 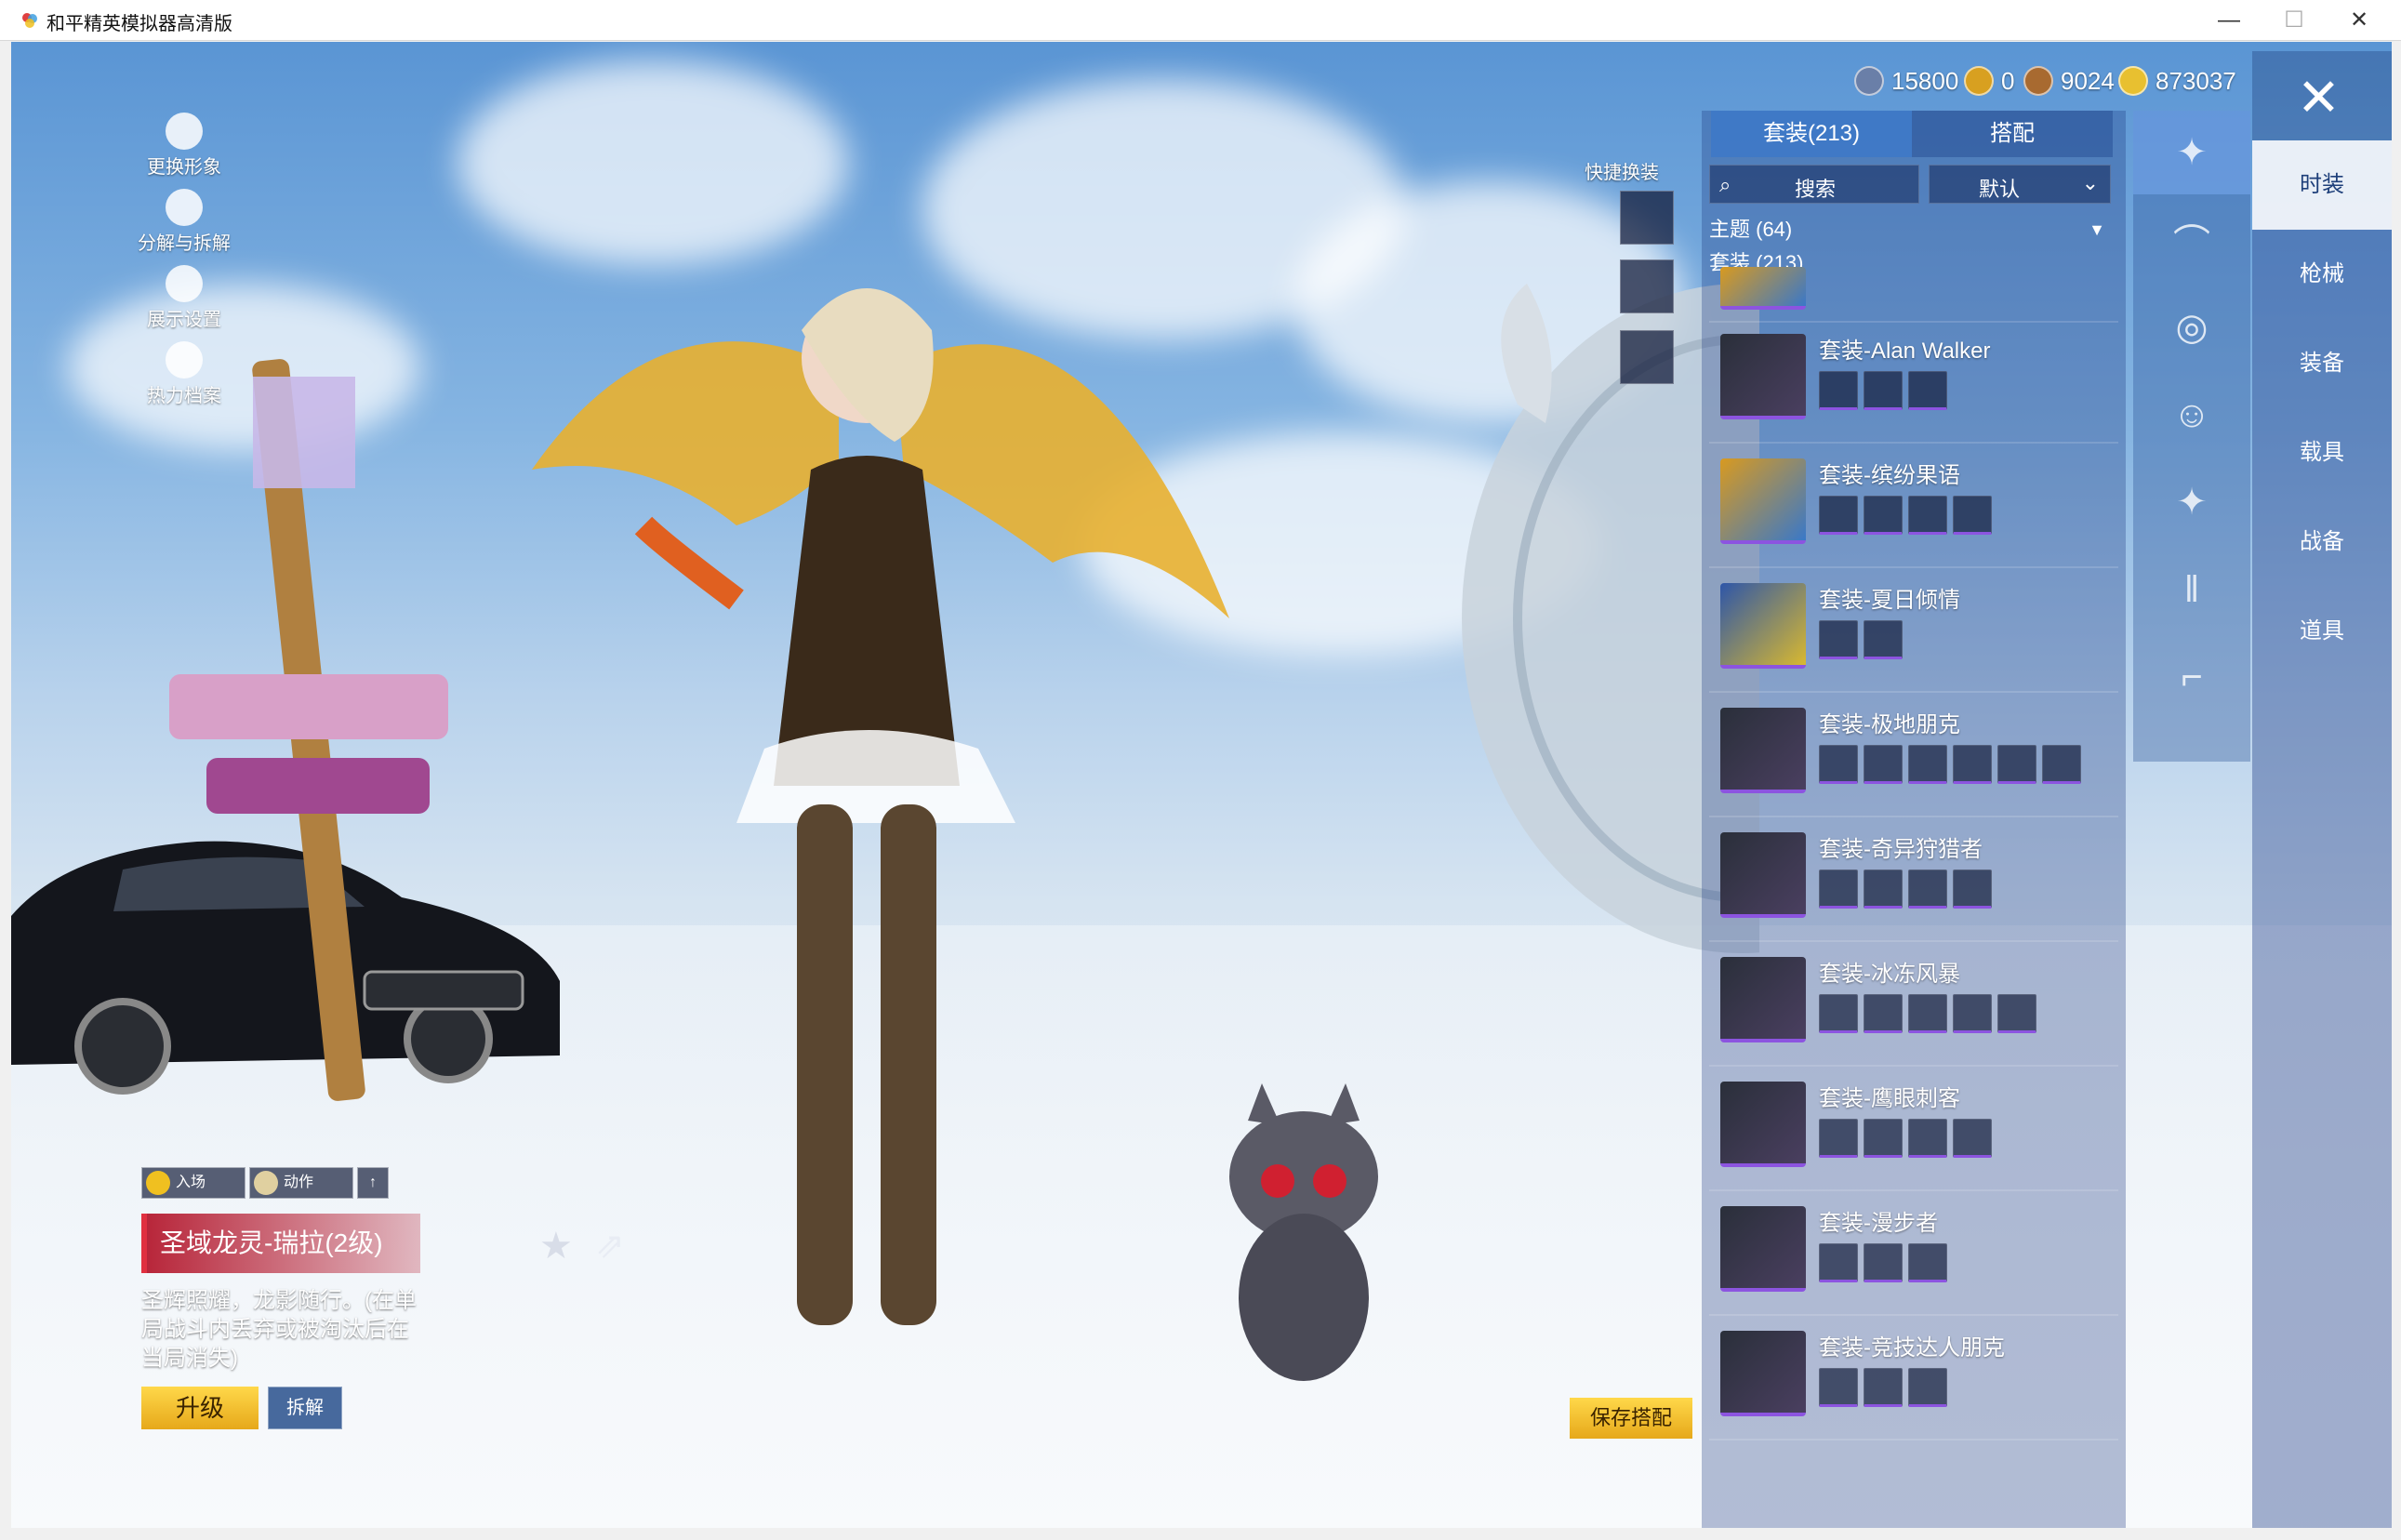 I want to click on share-icon: ⇗, so click(x=610, y=1246).